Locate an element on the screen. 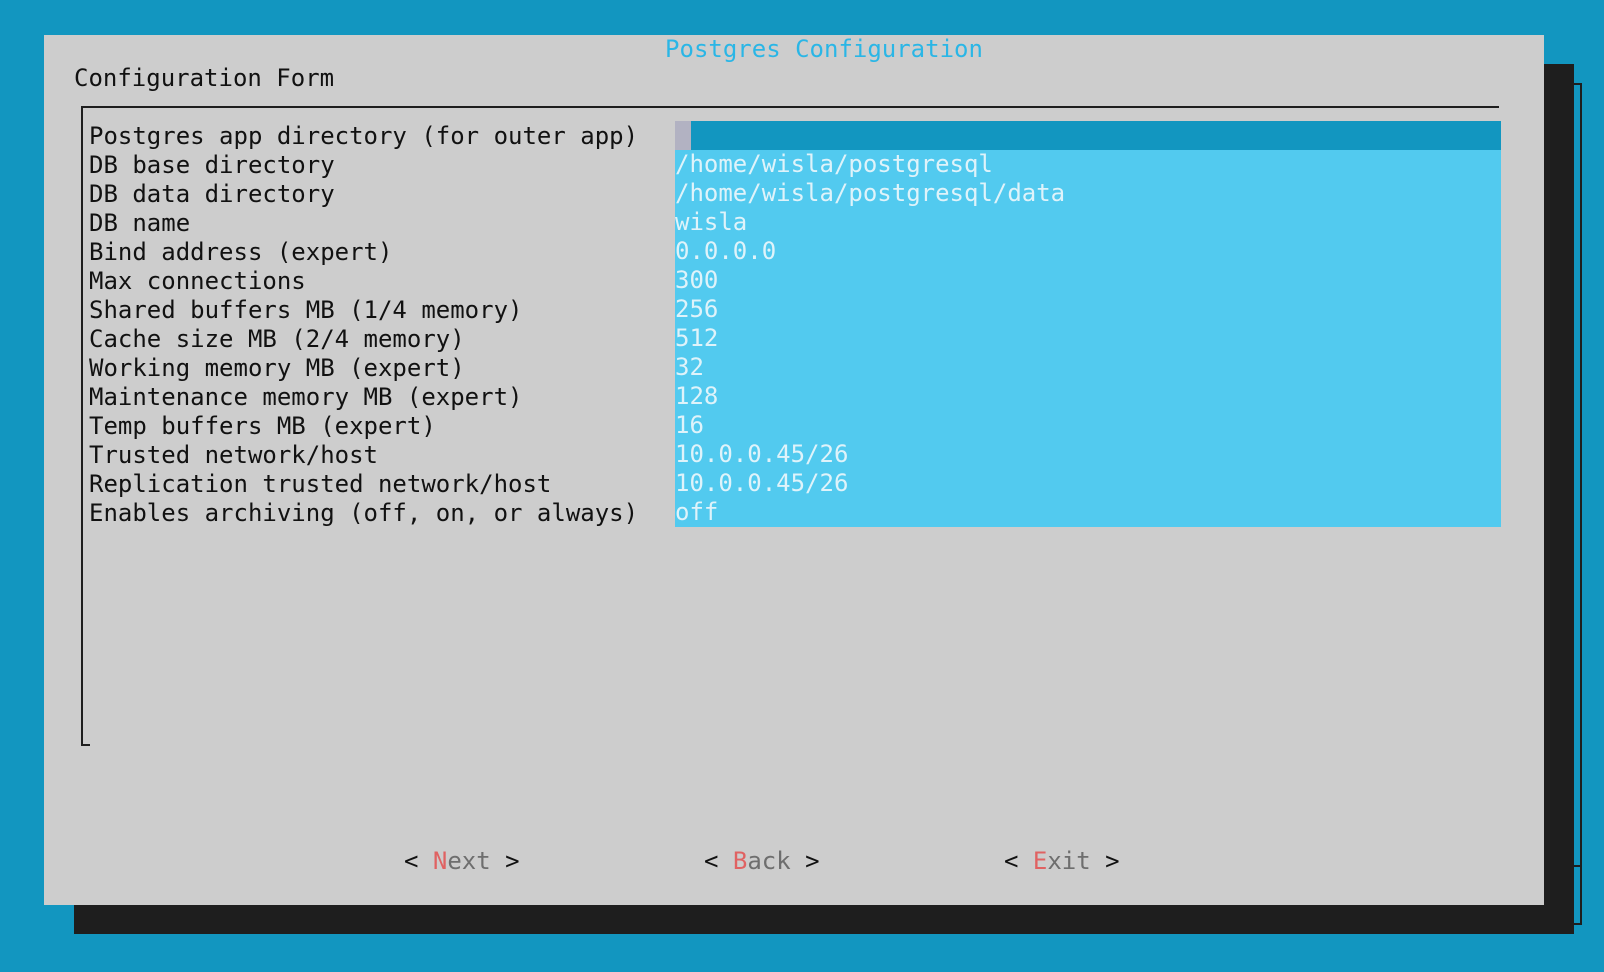 Image resolution: width=1604 pixels, height=972 pixels. field-label: Working memory MB (expert) is located at coordinates (277, 367).